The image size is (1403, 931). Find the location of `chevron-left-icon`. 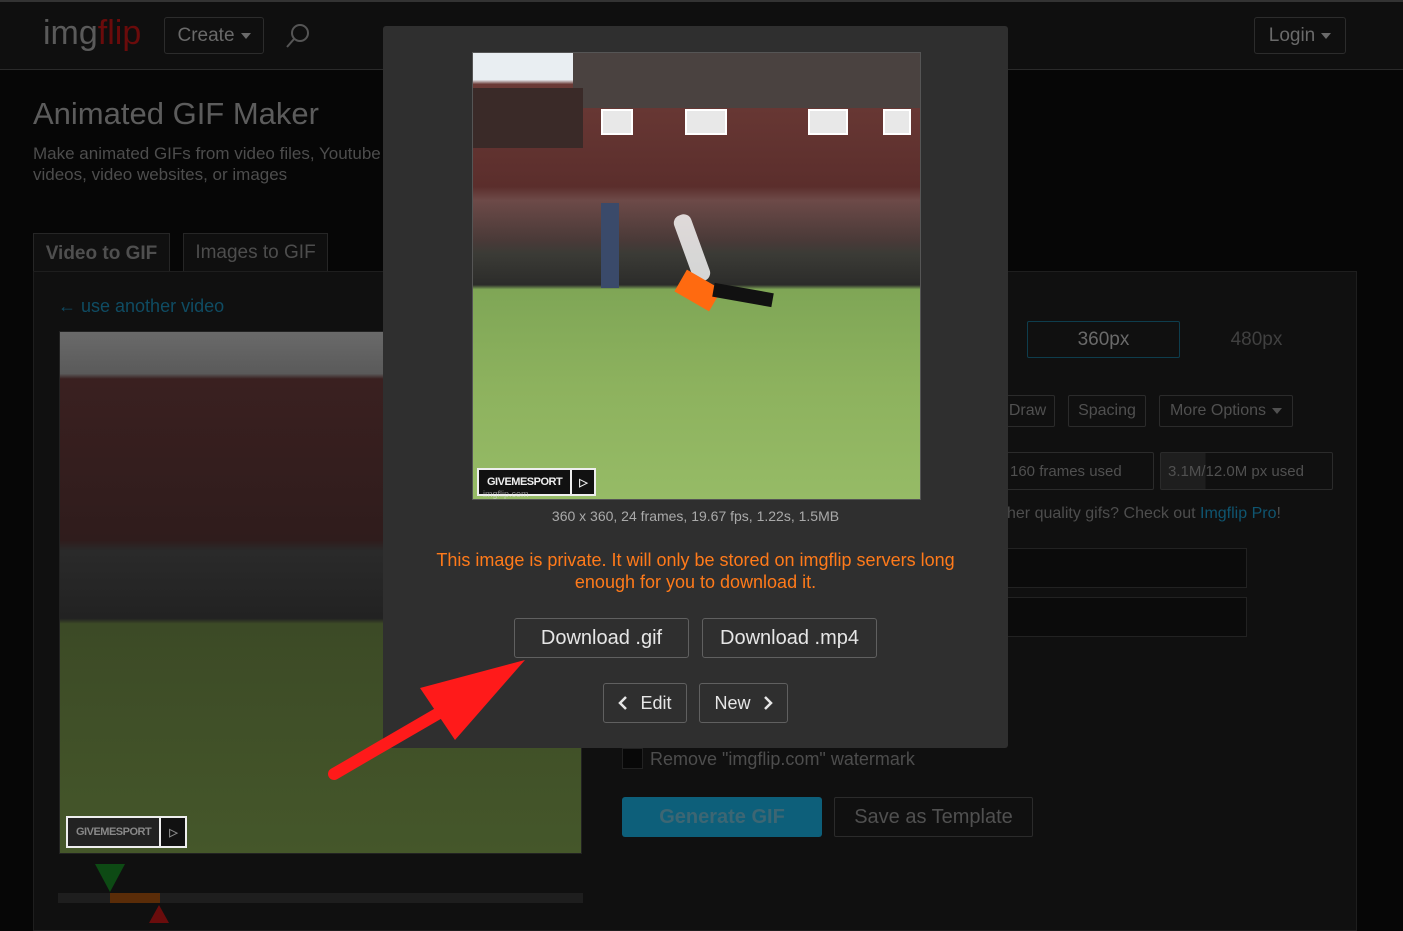

chevron-left-icon is located at coordinates (623, 703).